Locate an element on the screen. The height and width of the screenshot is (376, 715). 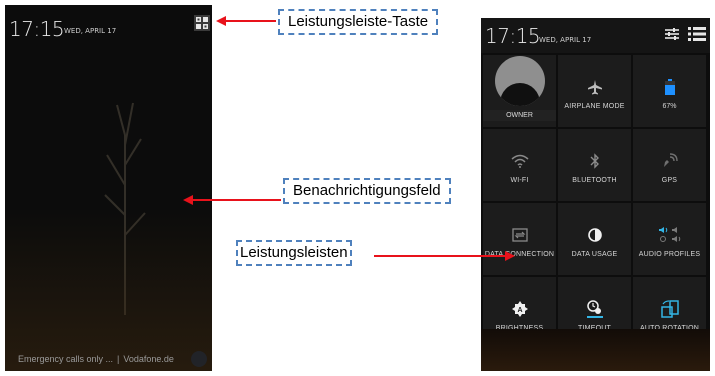
callout-power-bars: Leistungsleisten is located at coordinates (294, 253).